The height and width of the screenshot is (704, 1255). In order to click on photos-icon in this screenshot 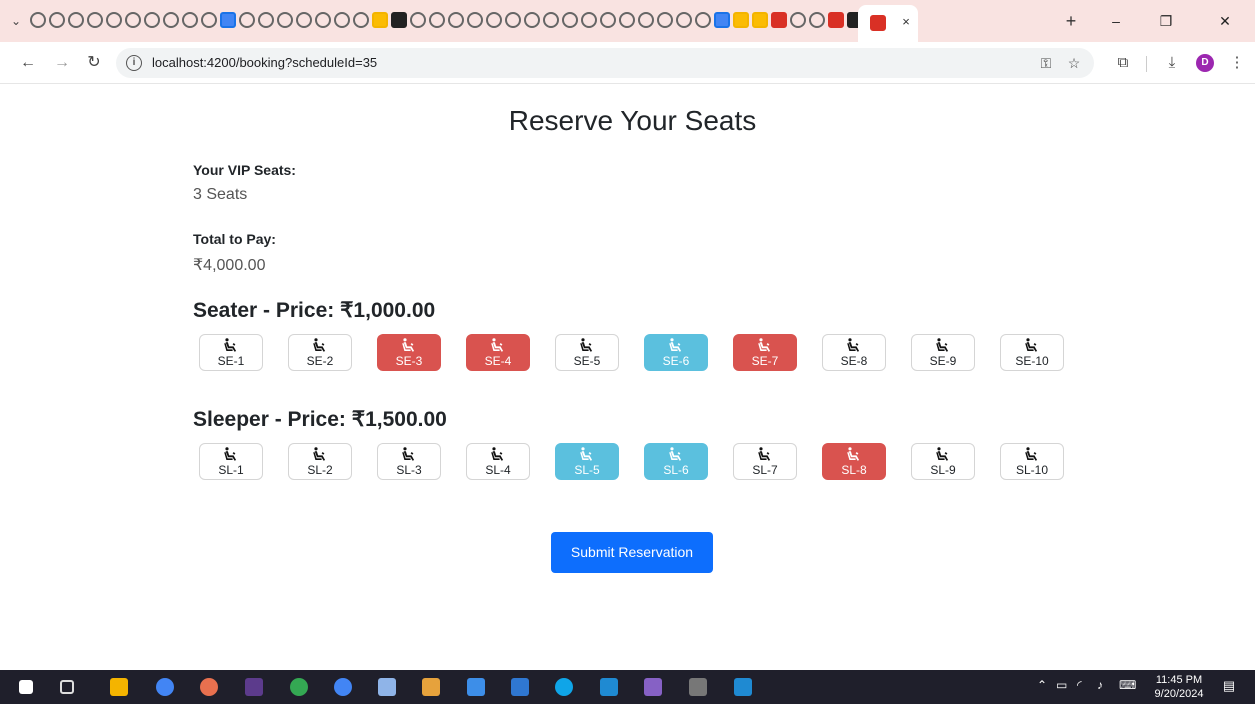, I will do `click(520, 687)`.